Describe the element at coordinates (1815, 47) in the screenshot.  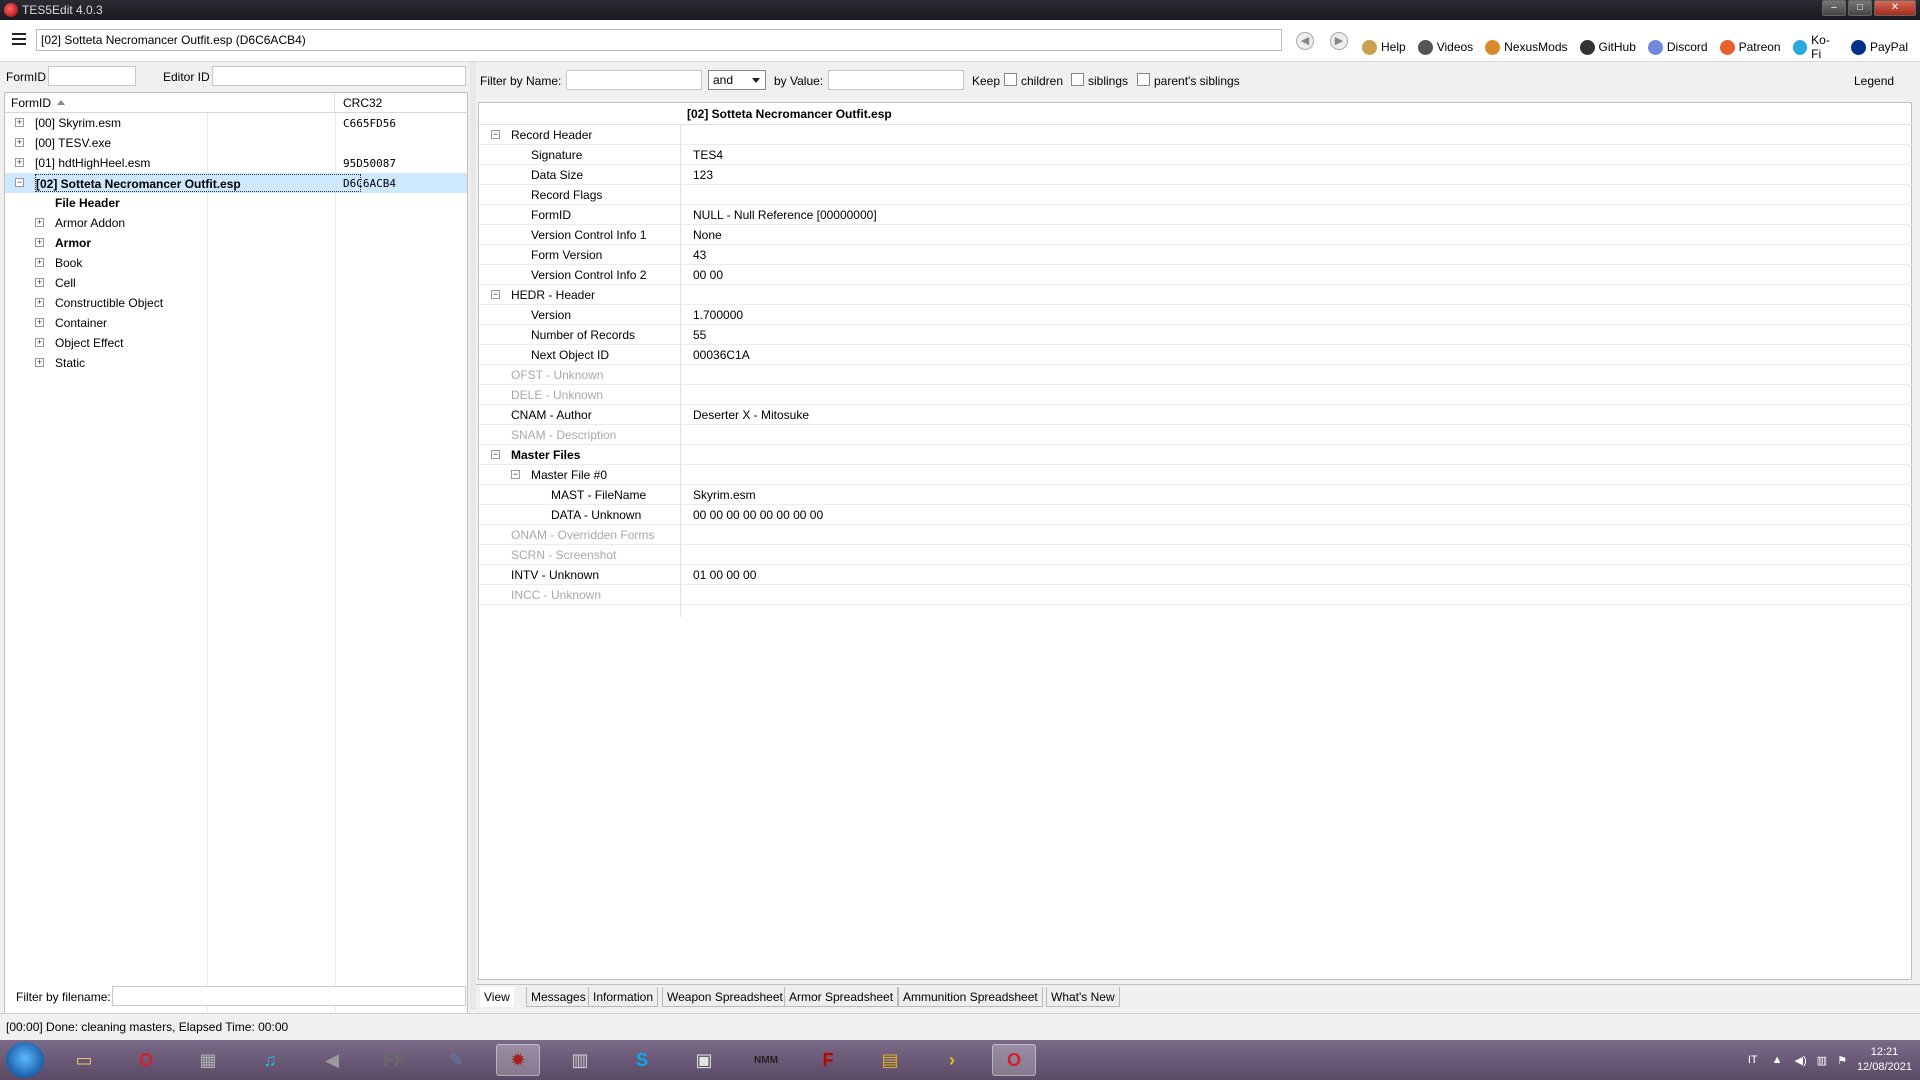
I see `link-kofi: Ko-Fi` at that location.